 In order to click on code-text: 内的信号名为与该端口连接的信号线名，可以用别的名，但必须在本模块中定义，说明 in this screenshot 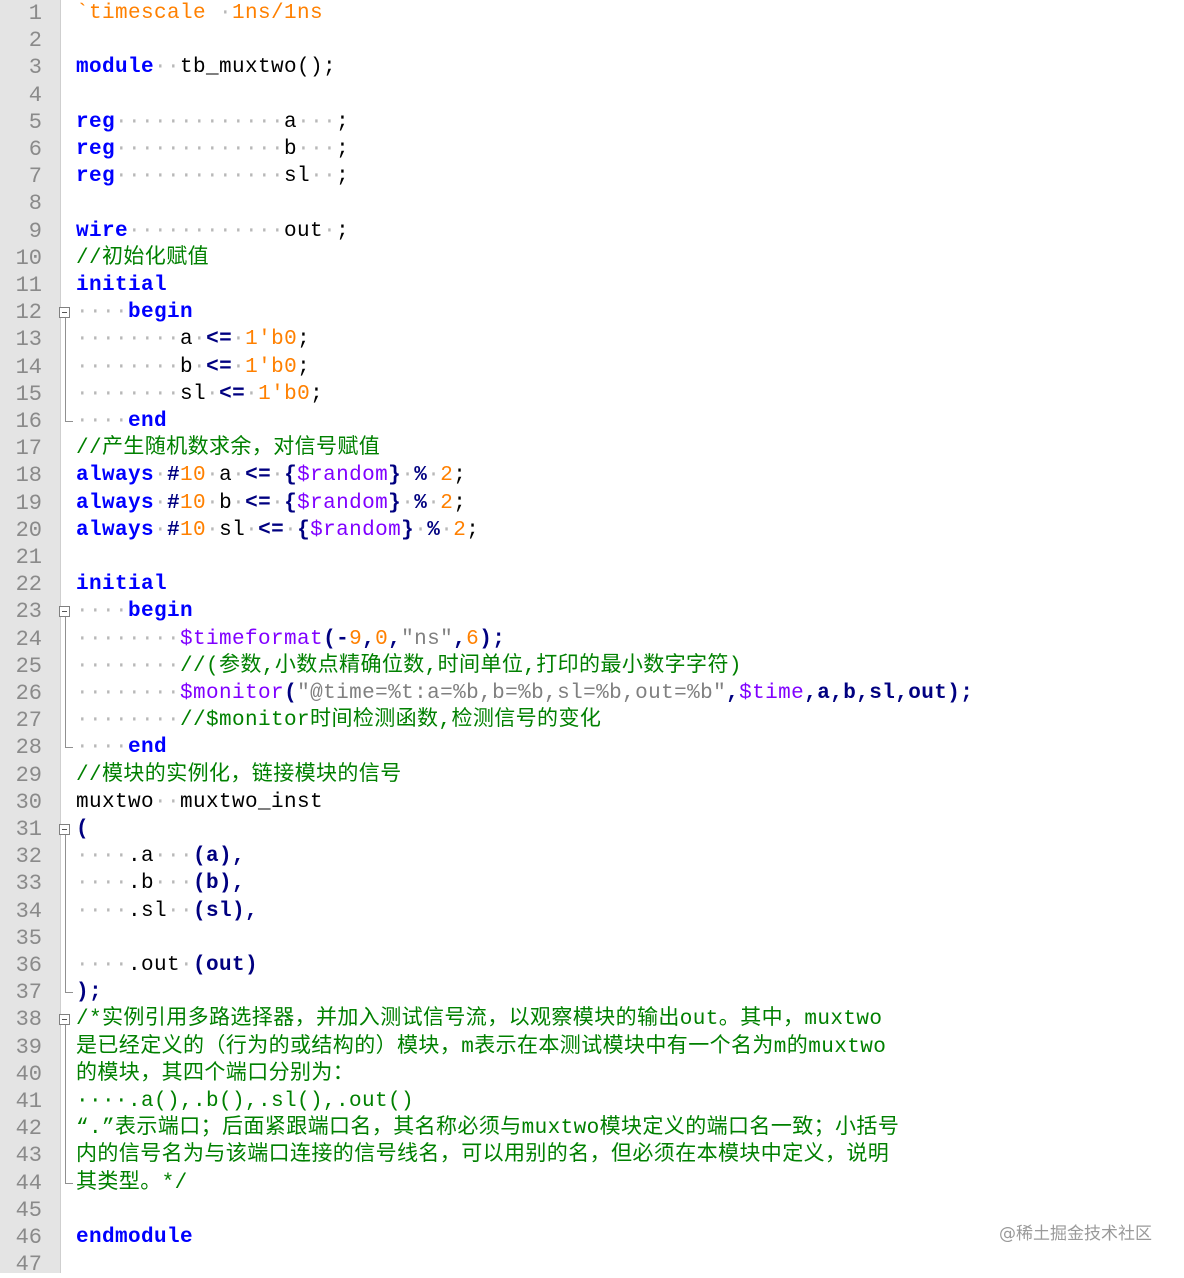, I will do `click(482, 1155)`.